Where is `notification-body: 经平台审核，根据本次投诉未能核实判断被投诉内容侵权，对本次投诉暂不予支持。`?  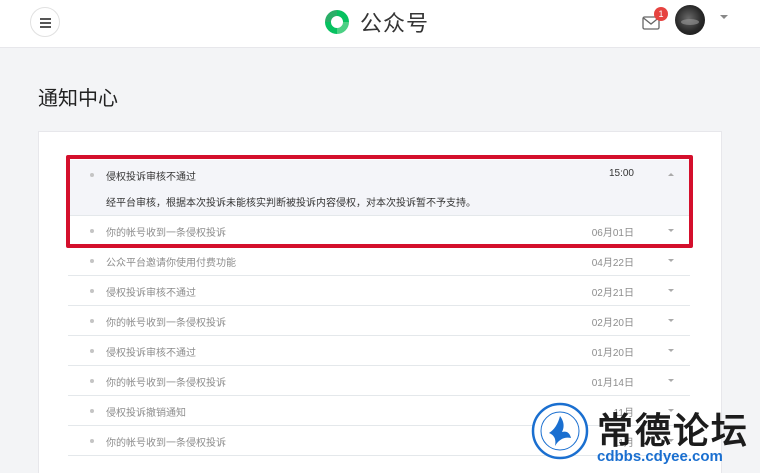 notification-body: 经平台审核，根据本次投诉未能核实判断被投诉内容侵权，对本次投诉暂不予支持。 is located at coordinates (291, 203).